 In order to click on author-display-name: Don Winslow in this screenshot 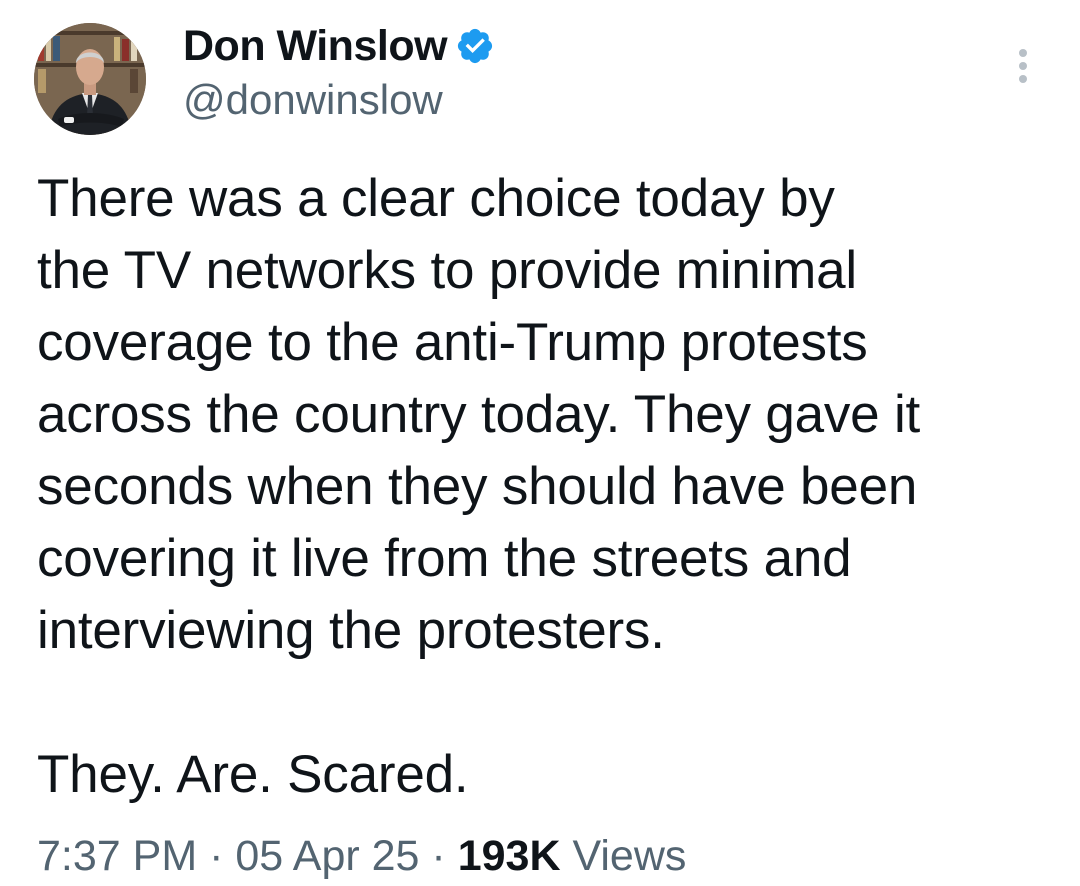, I will do `click(315, 46)`.